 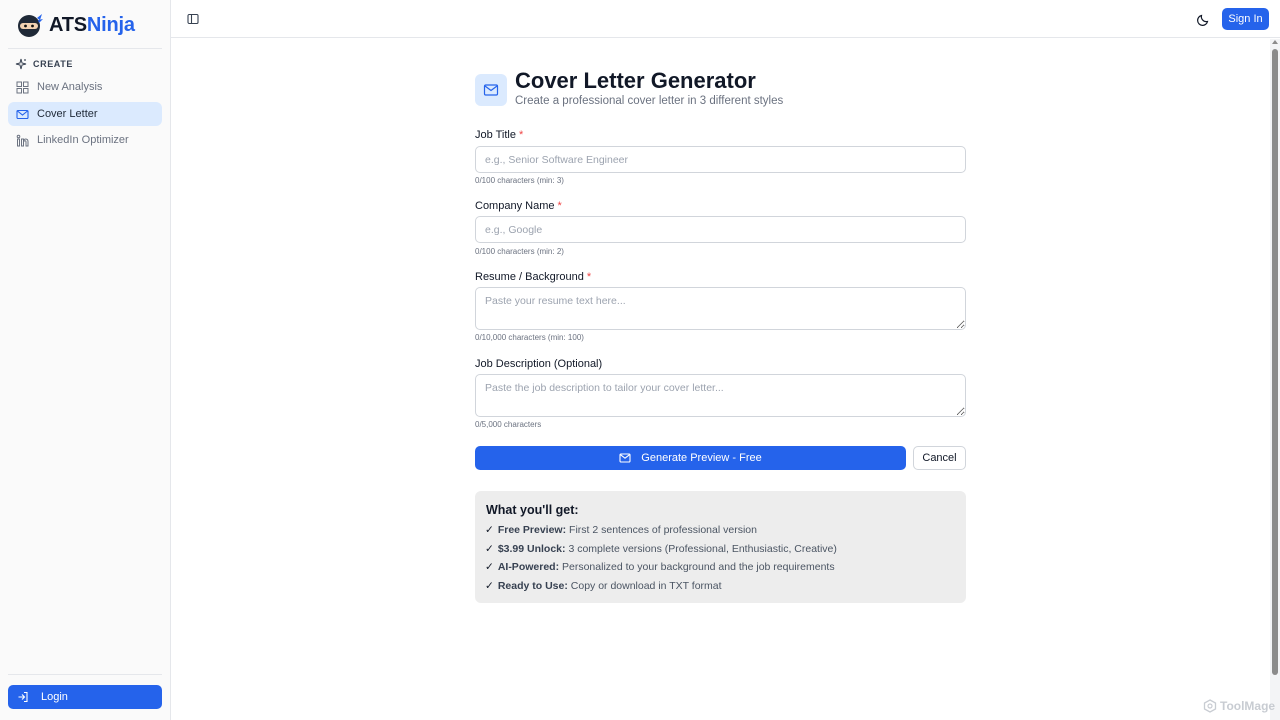 I want to click on scrollbar-thumb, so click(x=1275, y=362).